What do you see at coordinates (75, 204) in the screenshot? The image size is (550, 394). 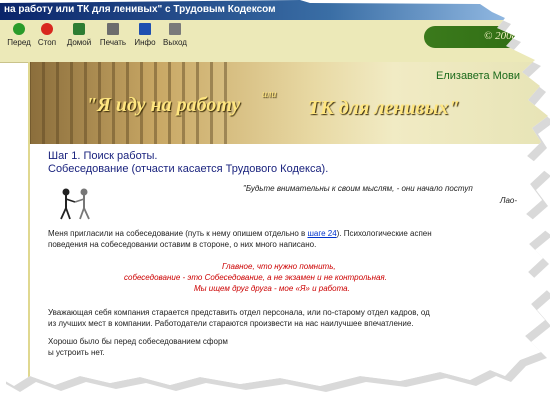 I see `handshake-figures-image` at bounding box center [75, 204].